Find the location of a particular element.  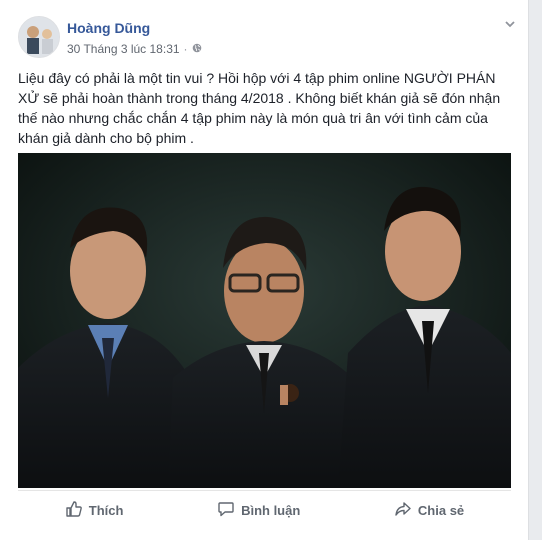

chevron-down-icon is located at coordinates (510, 24).